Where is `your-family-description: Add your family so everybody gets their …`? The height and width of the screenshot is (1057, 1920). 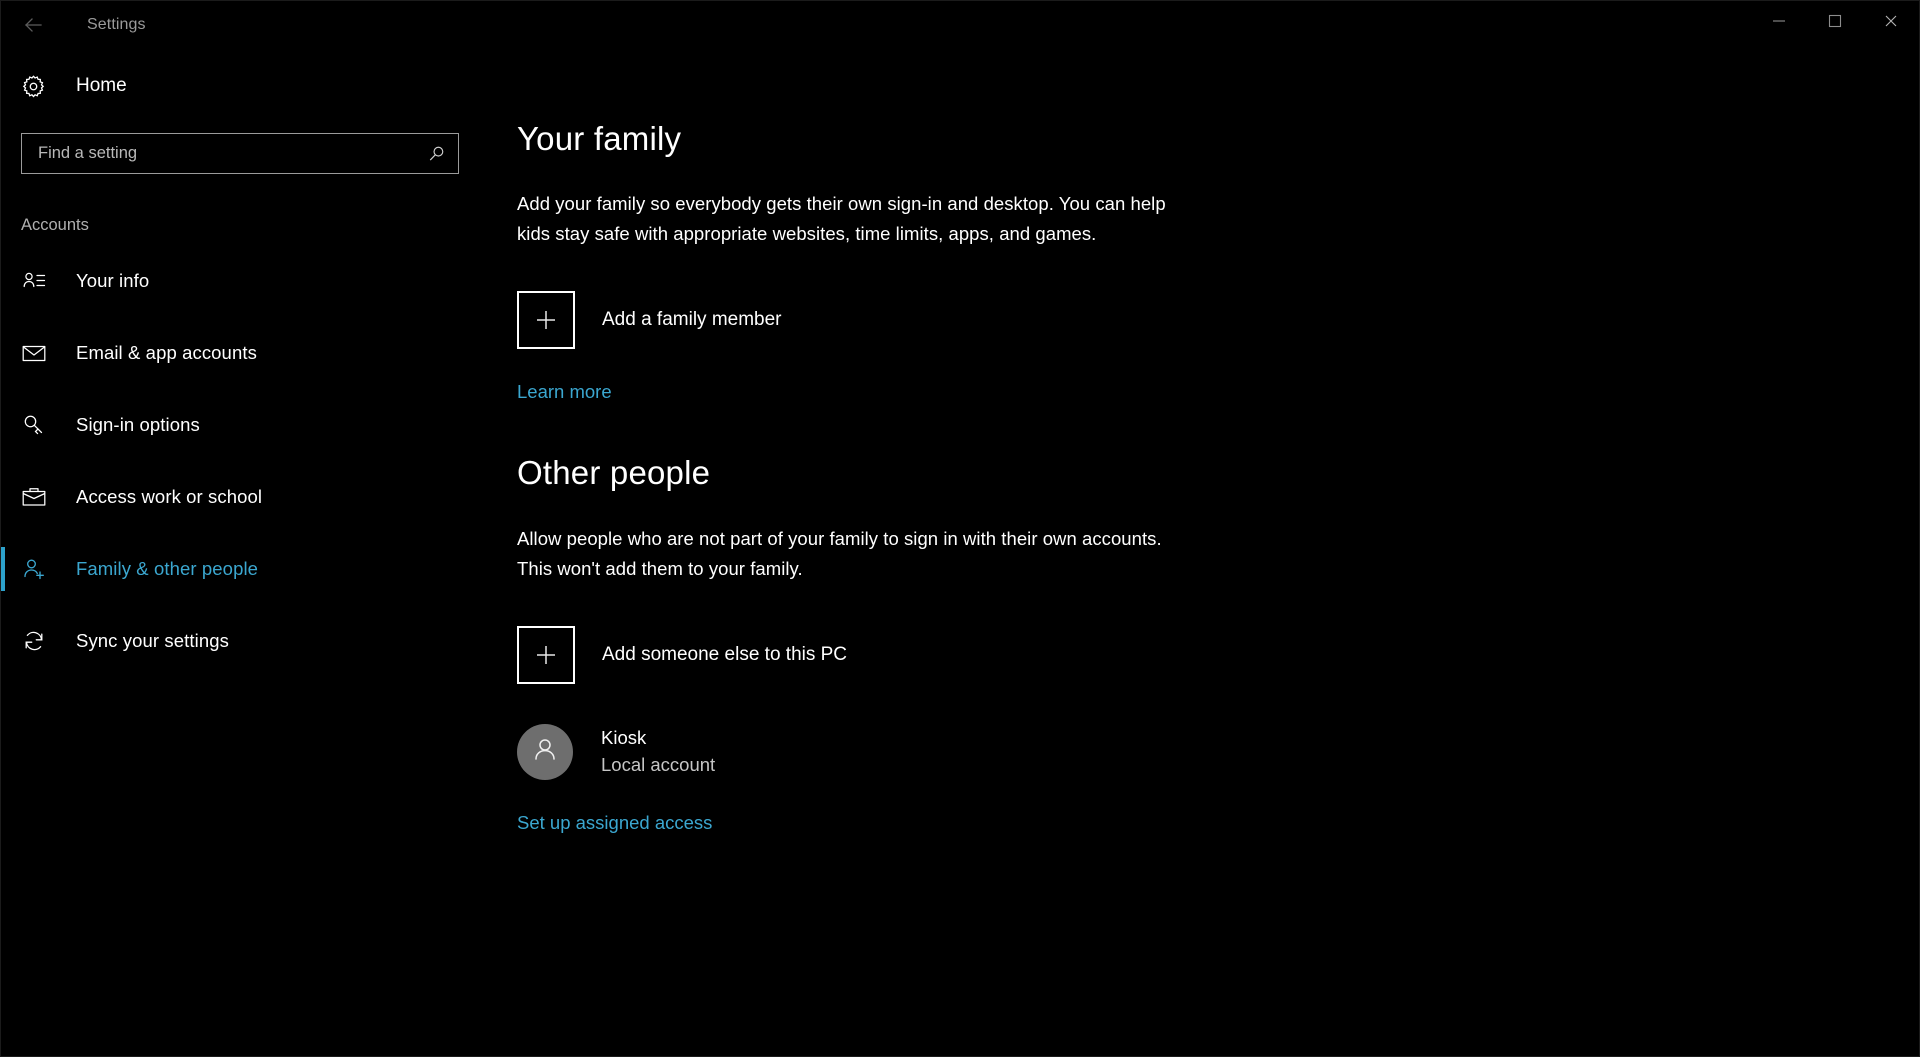 your-family-description: Add your family so everybody gets their … is located at coordinates (841, 219).